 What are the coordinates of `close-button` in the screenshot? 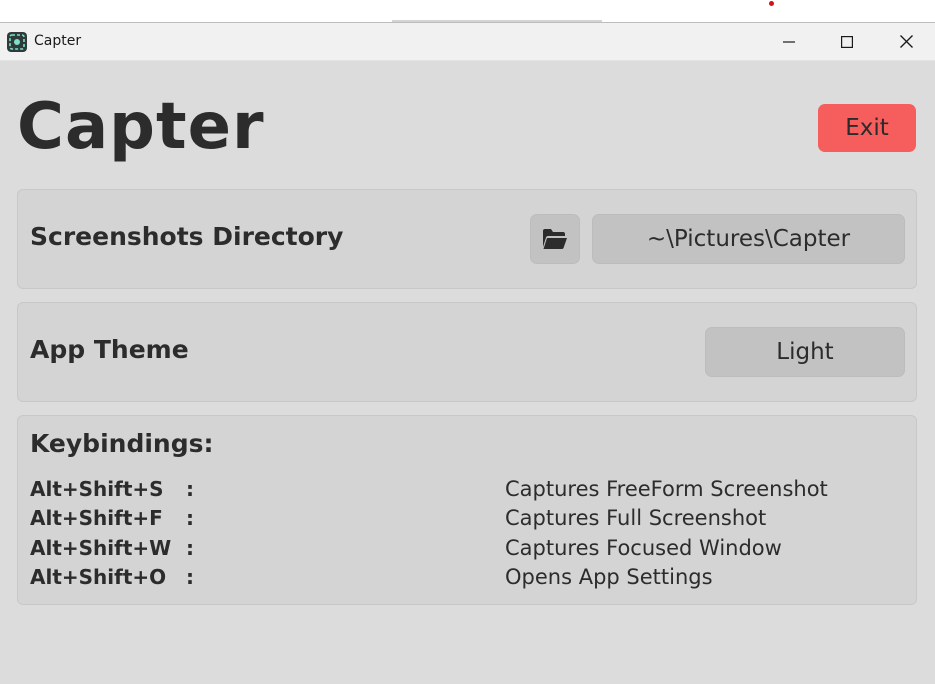 It's located at (906, 41).